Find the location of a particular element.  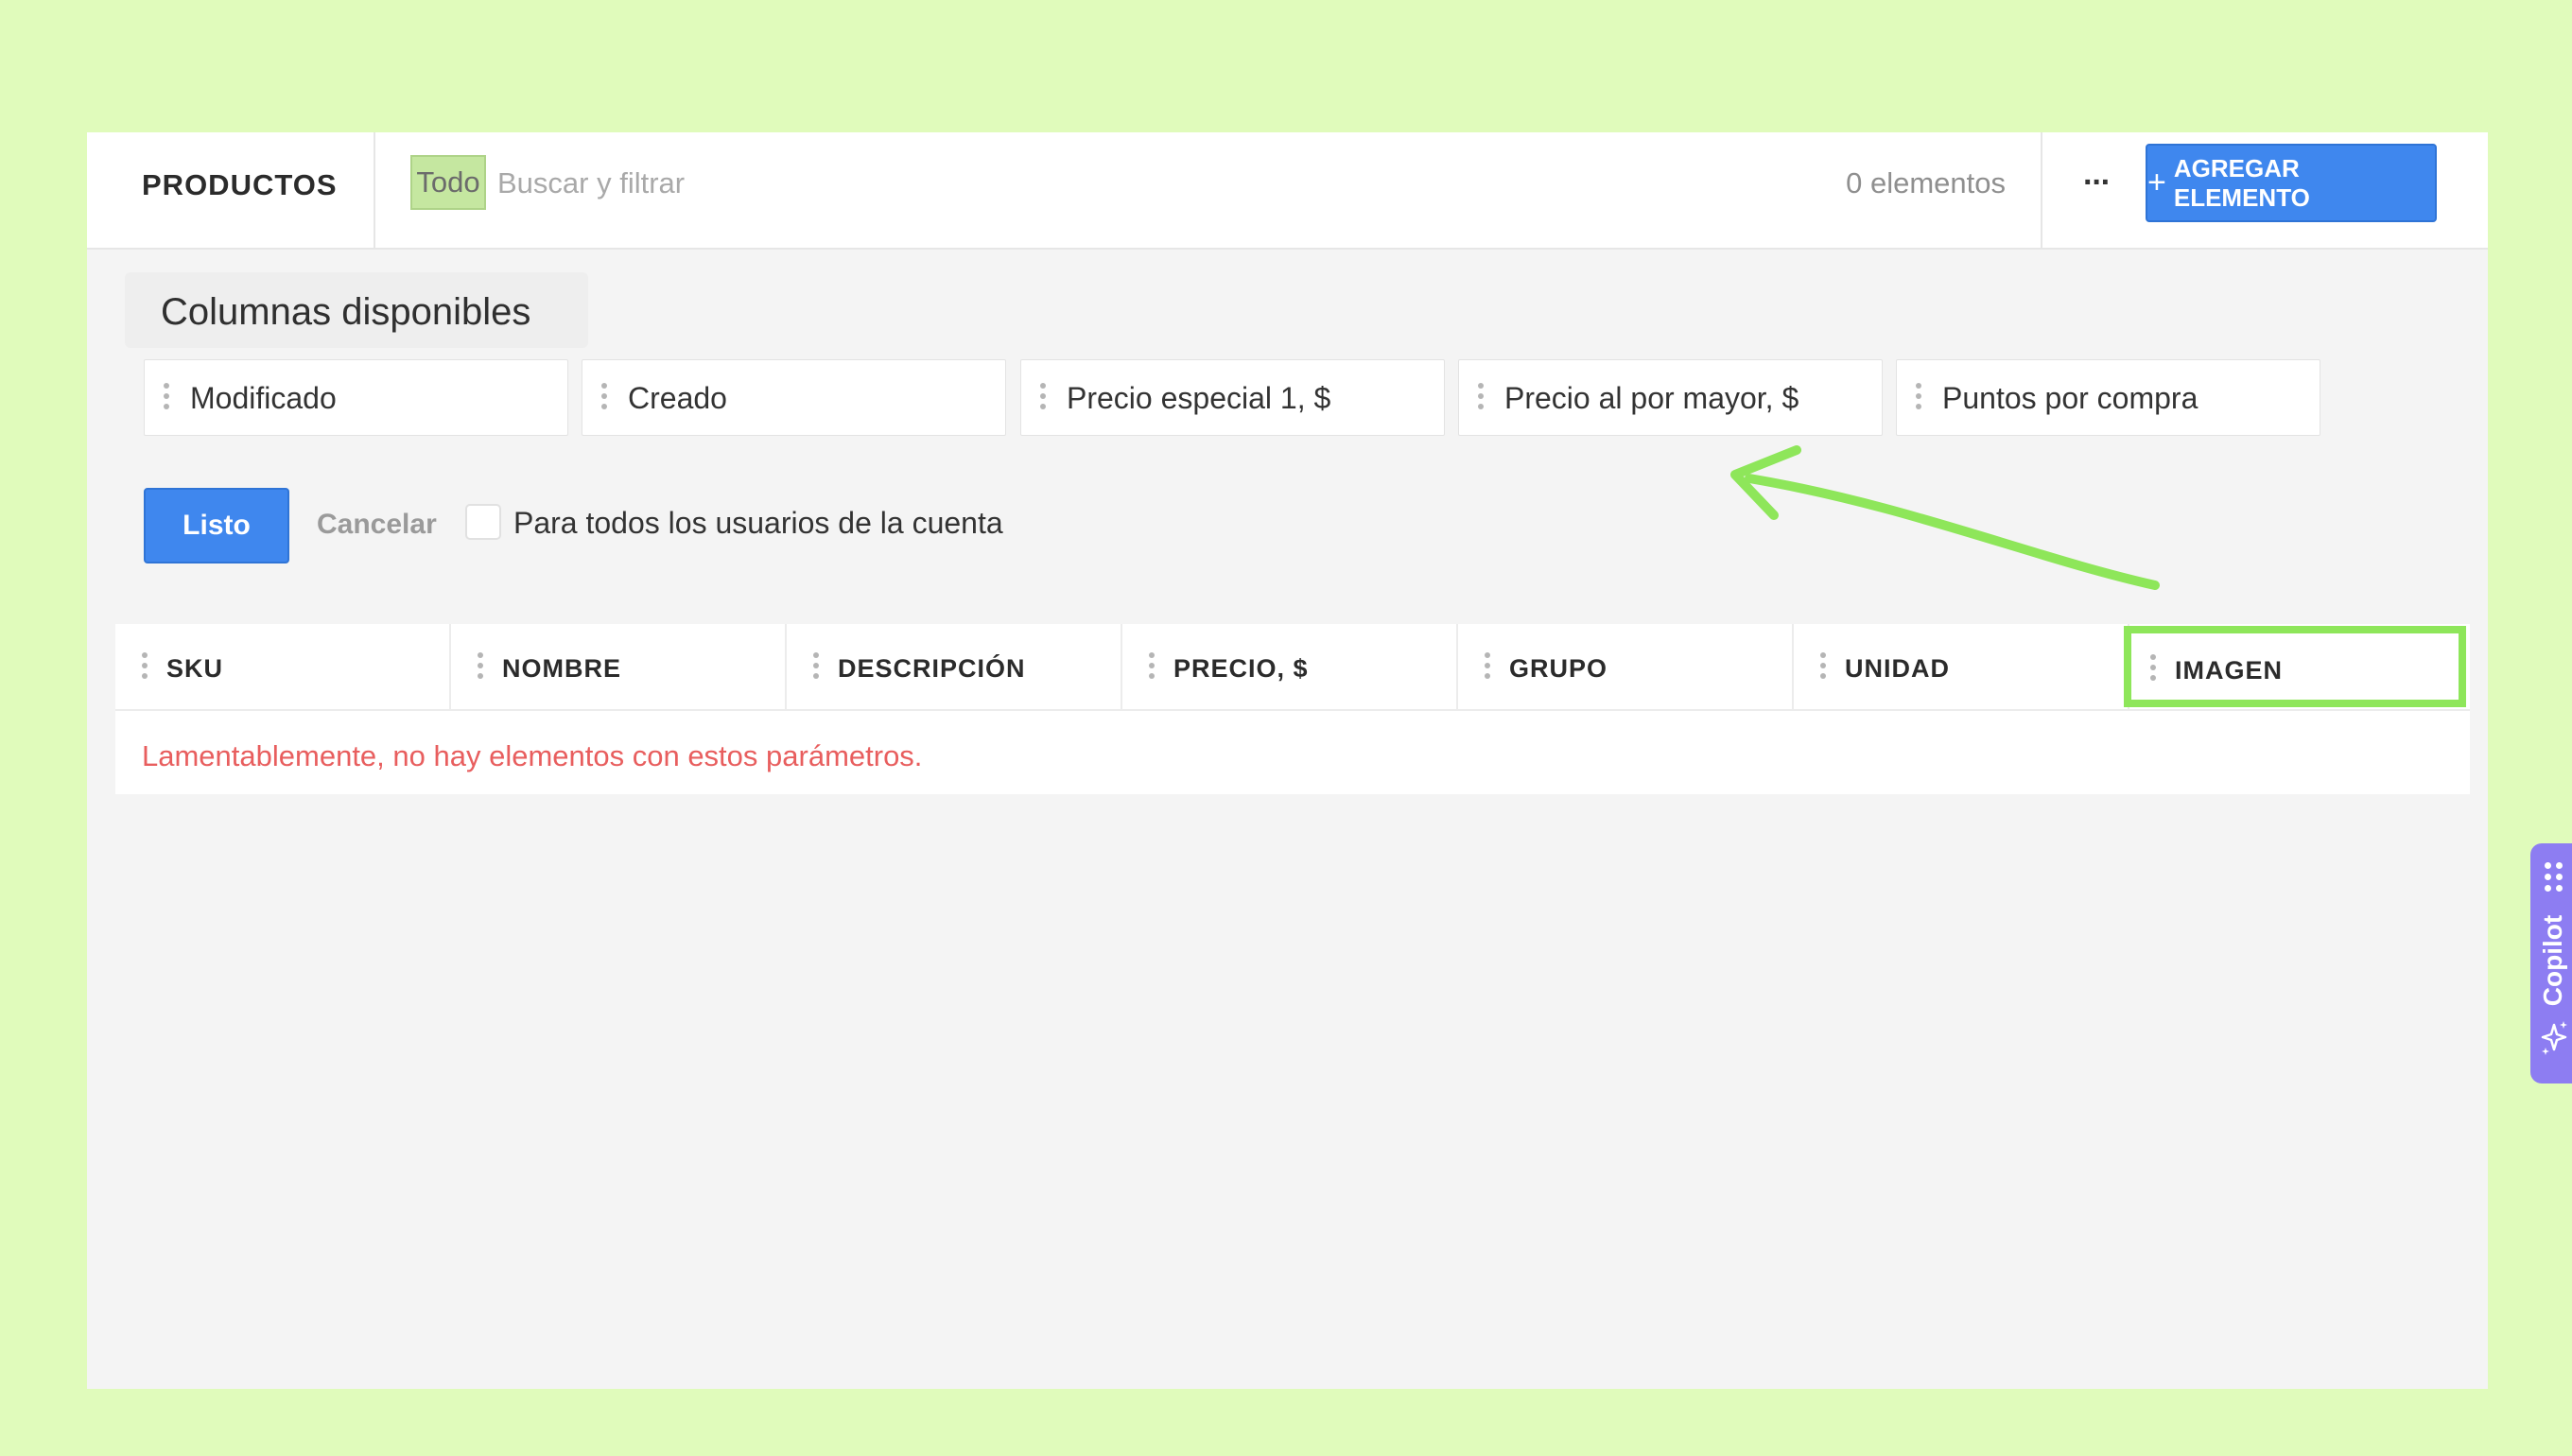

all-users-label: Para todos los usuarios de la cuenta is located at coordinates (758, 523).